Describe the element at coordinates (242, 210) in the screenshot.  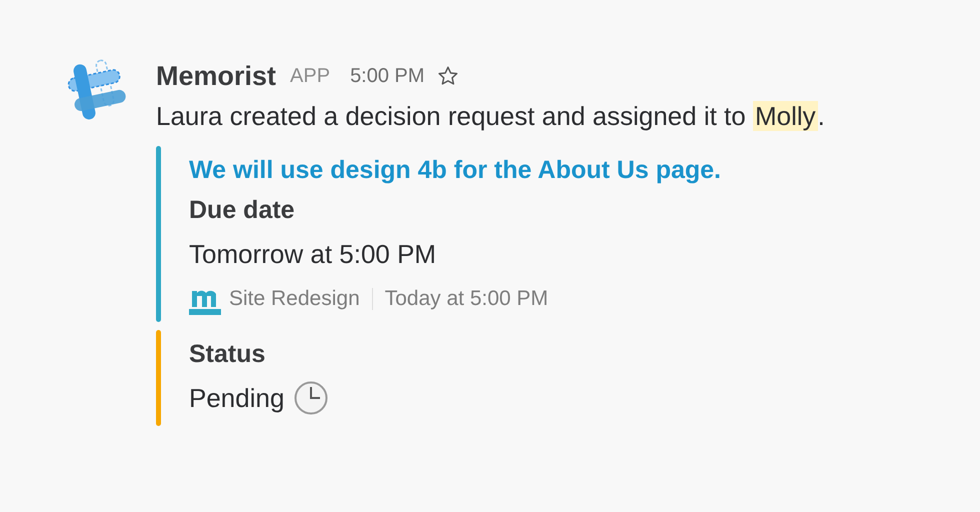
I see `field-title: Due date` at that location.